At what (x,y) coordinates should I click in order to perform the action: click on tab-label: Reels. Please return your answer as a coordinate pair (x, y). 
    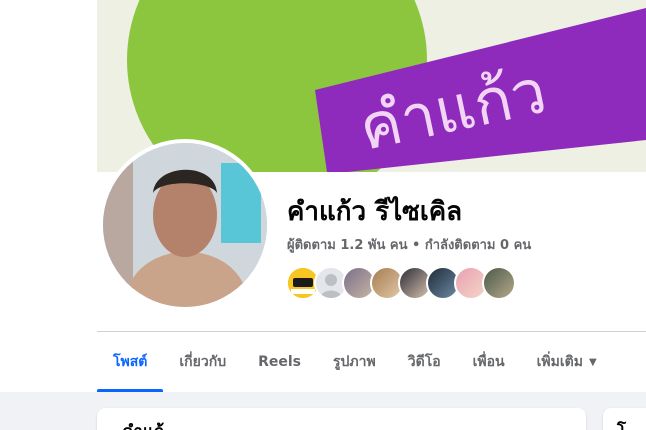
    Looking at the image, I should click on (279, 362).